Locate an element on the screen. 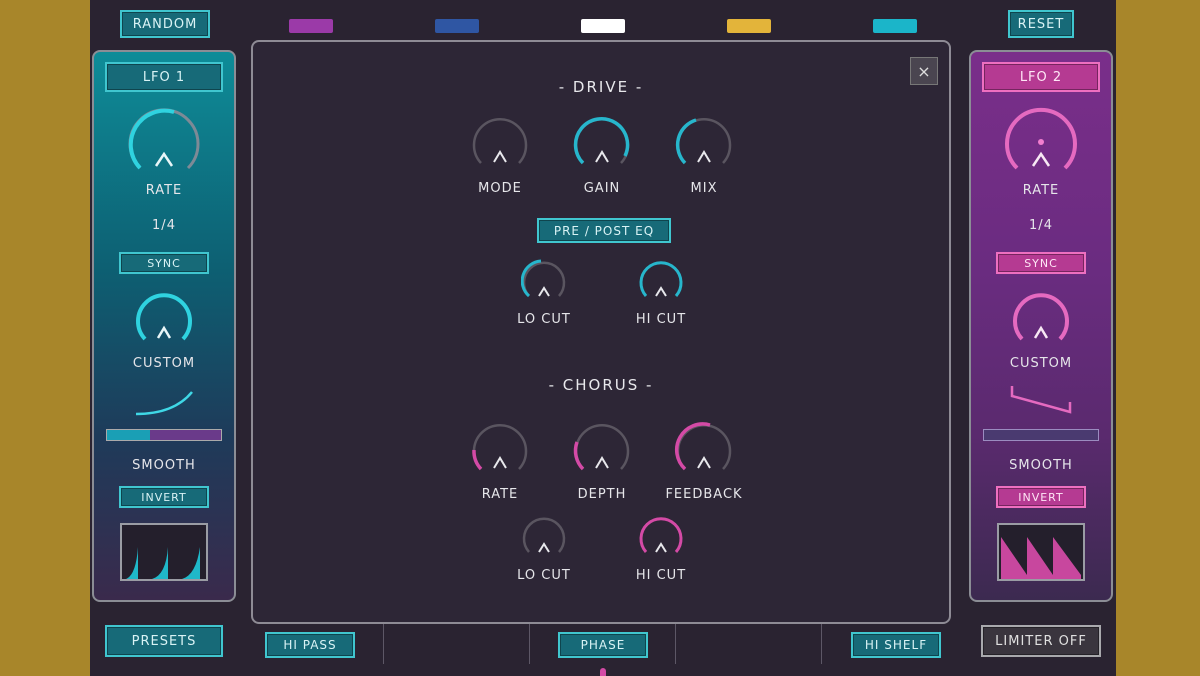  pre-post-eq-button: PRE / POST EQ is located at coordinates (604, 230).